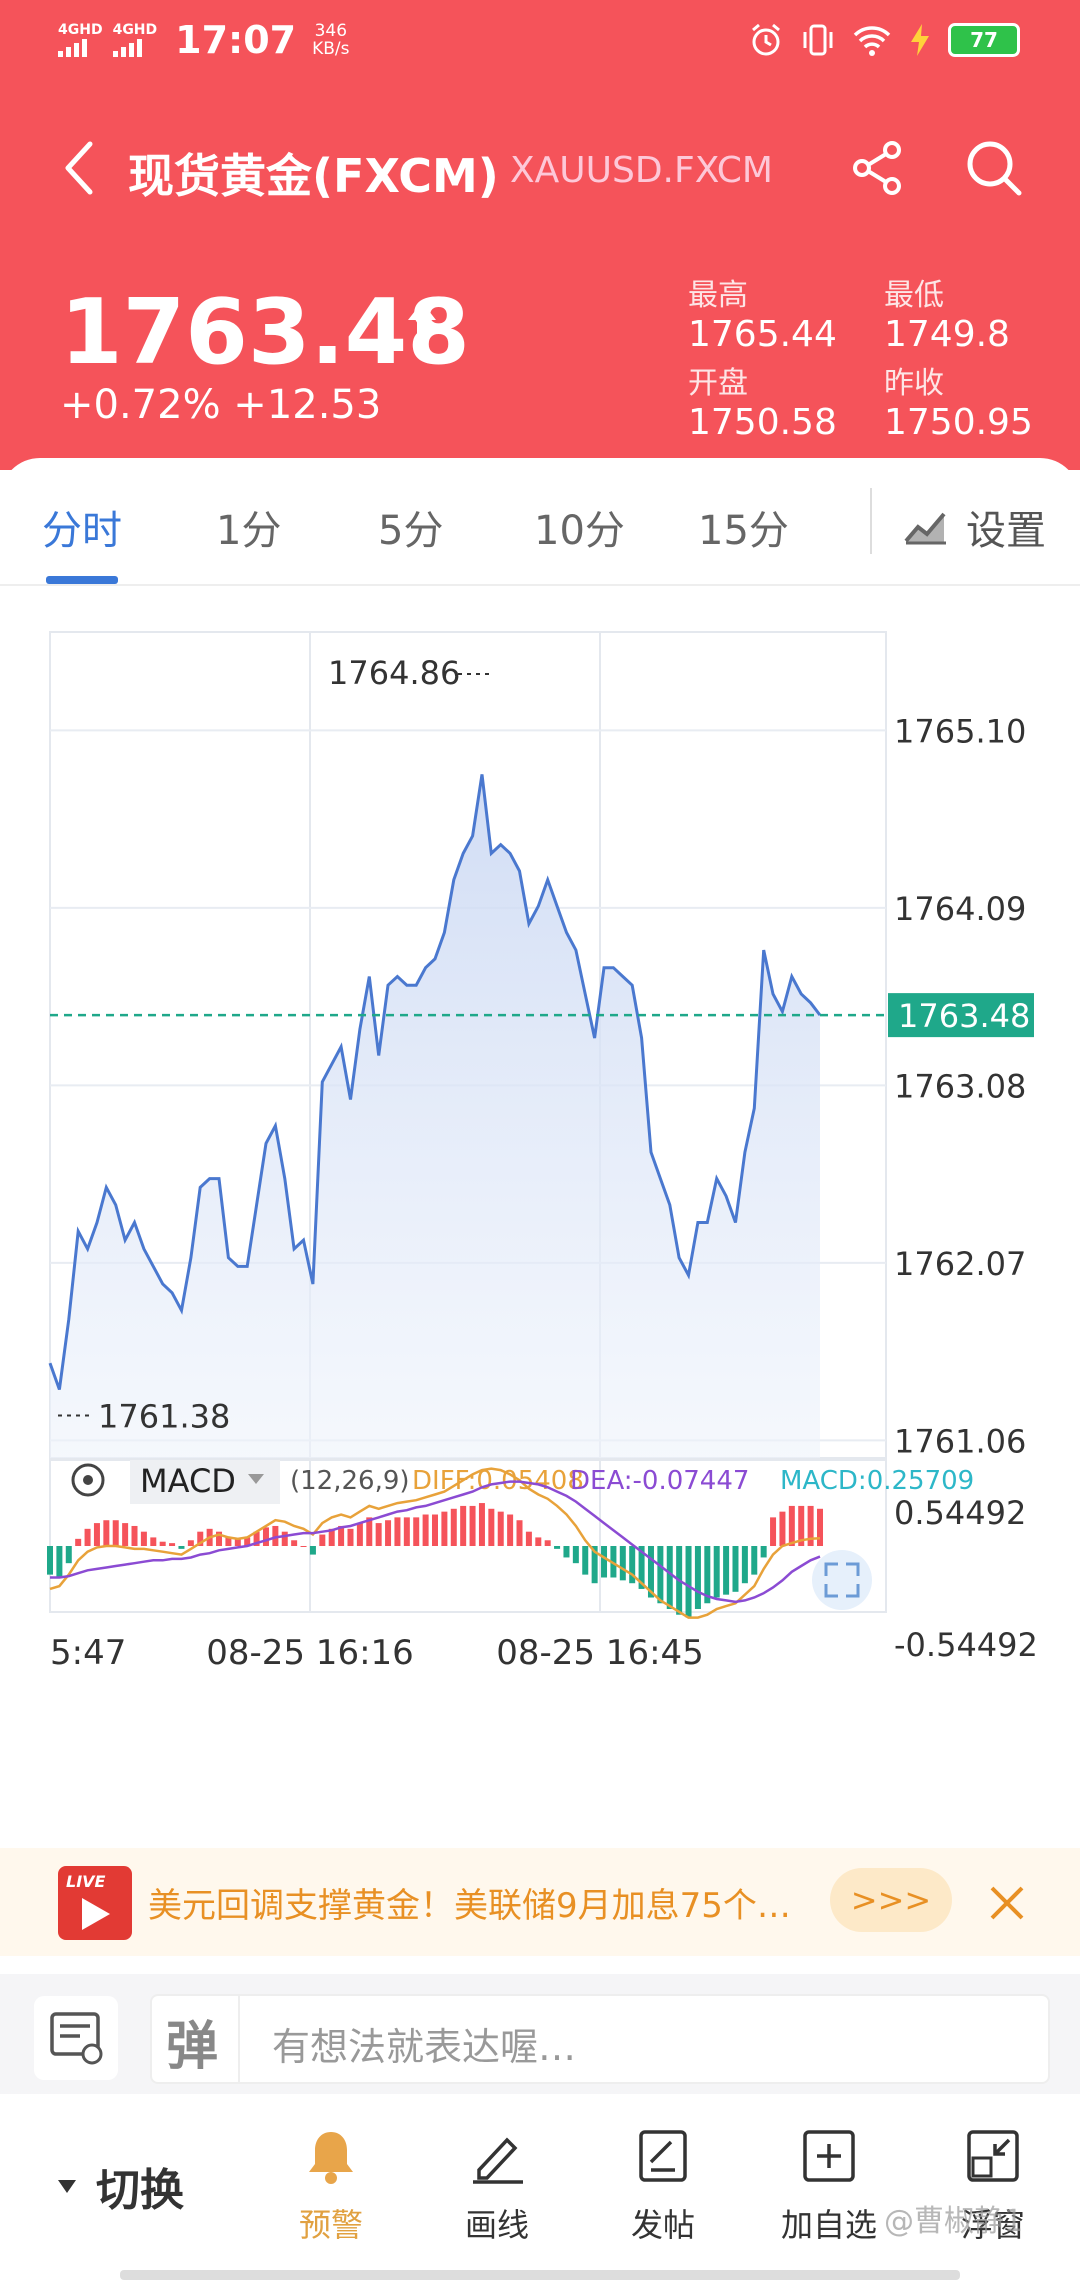 The image size is (1080, 2280). What do you see at coordinates (994, 168) in the screenshot?
I see `search-icon` at bounding box center [994, 168].